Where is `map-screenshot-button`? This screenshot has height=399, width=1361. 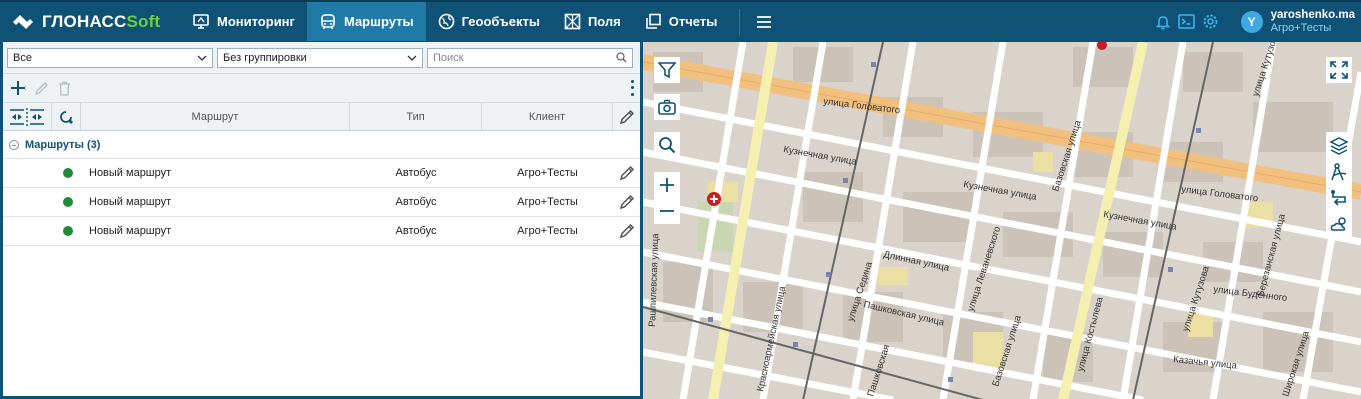
map-screenshot-button is located at coordinates (667, 107).